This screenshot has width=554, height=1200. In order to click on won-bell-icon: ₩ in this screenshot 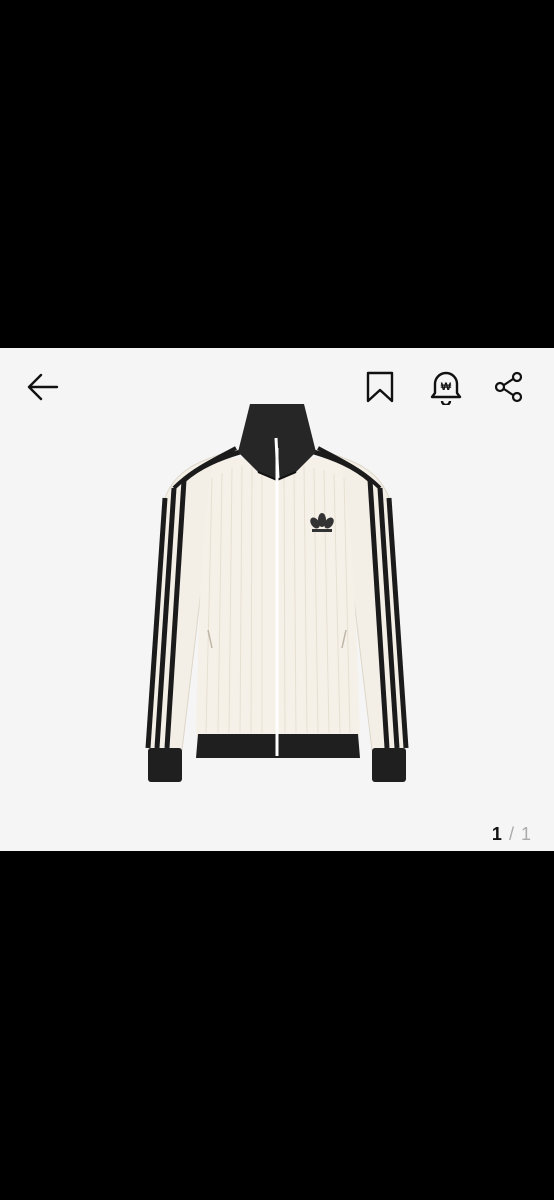, I will do `click(446, 388)`.